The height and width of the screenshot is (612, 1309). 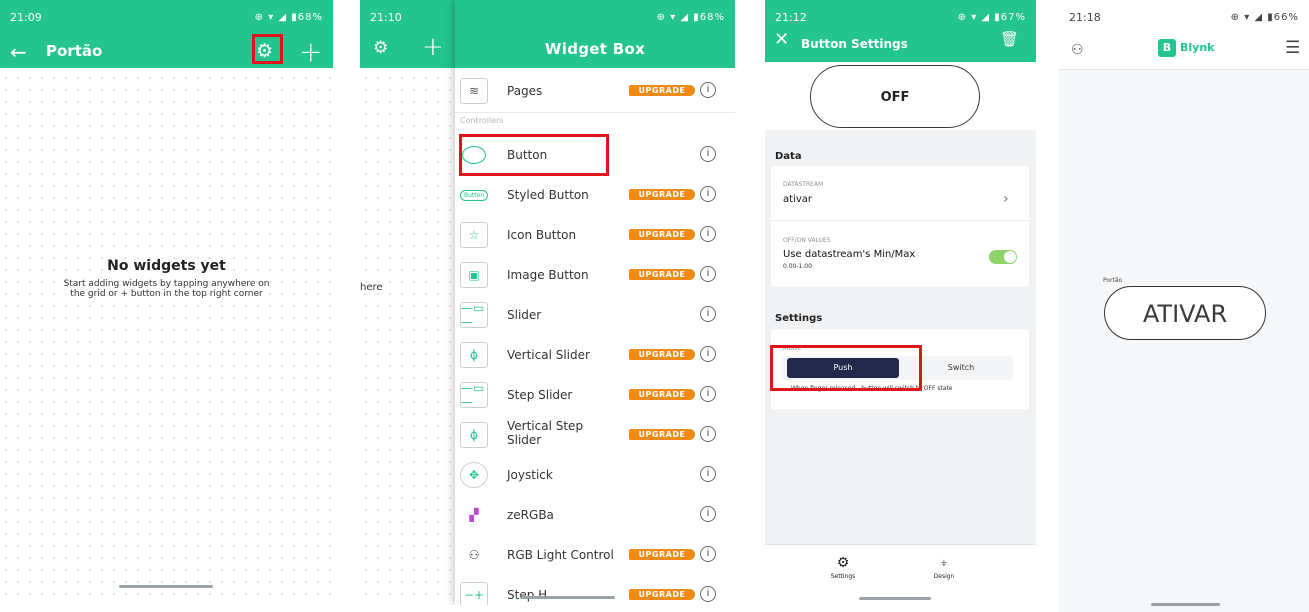 What do you see at coordinates (474, 395) in the screenshot?
I see `step-slider-icon: —▭—` at bounding box center [474, 395].